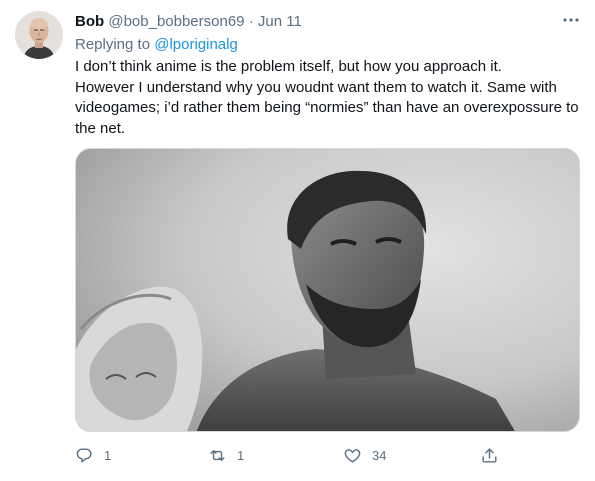 This screenshot has height=481, width=595. I want to click on retweet-button: 1, so click(226, 455).